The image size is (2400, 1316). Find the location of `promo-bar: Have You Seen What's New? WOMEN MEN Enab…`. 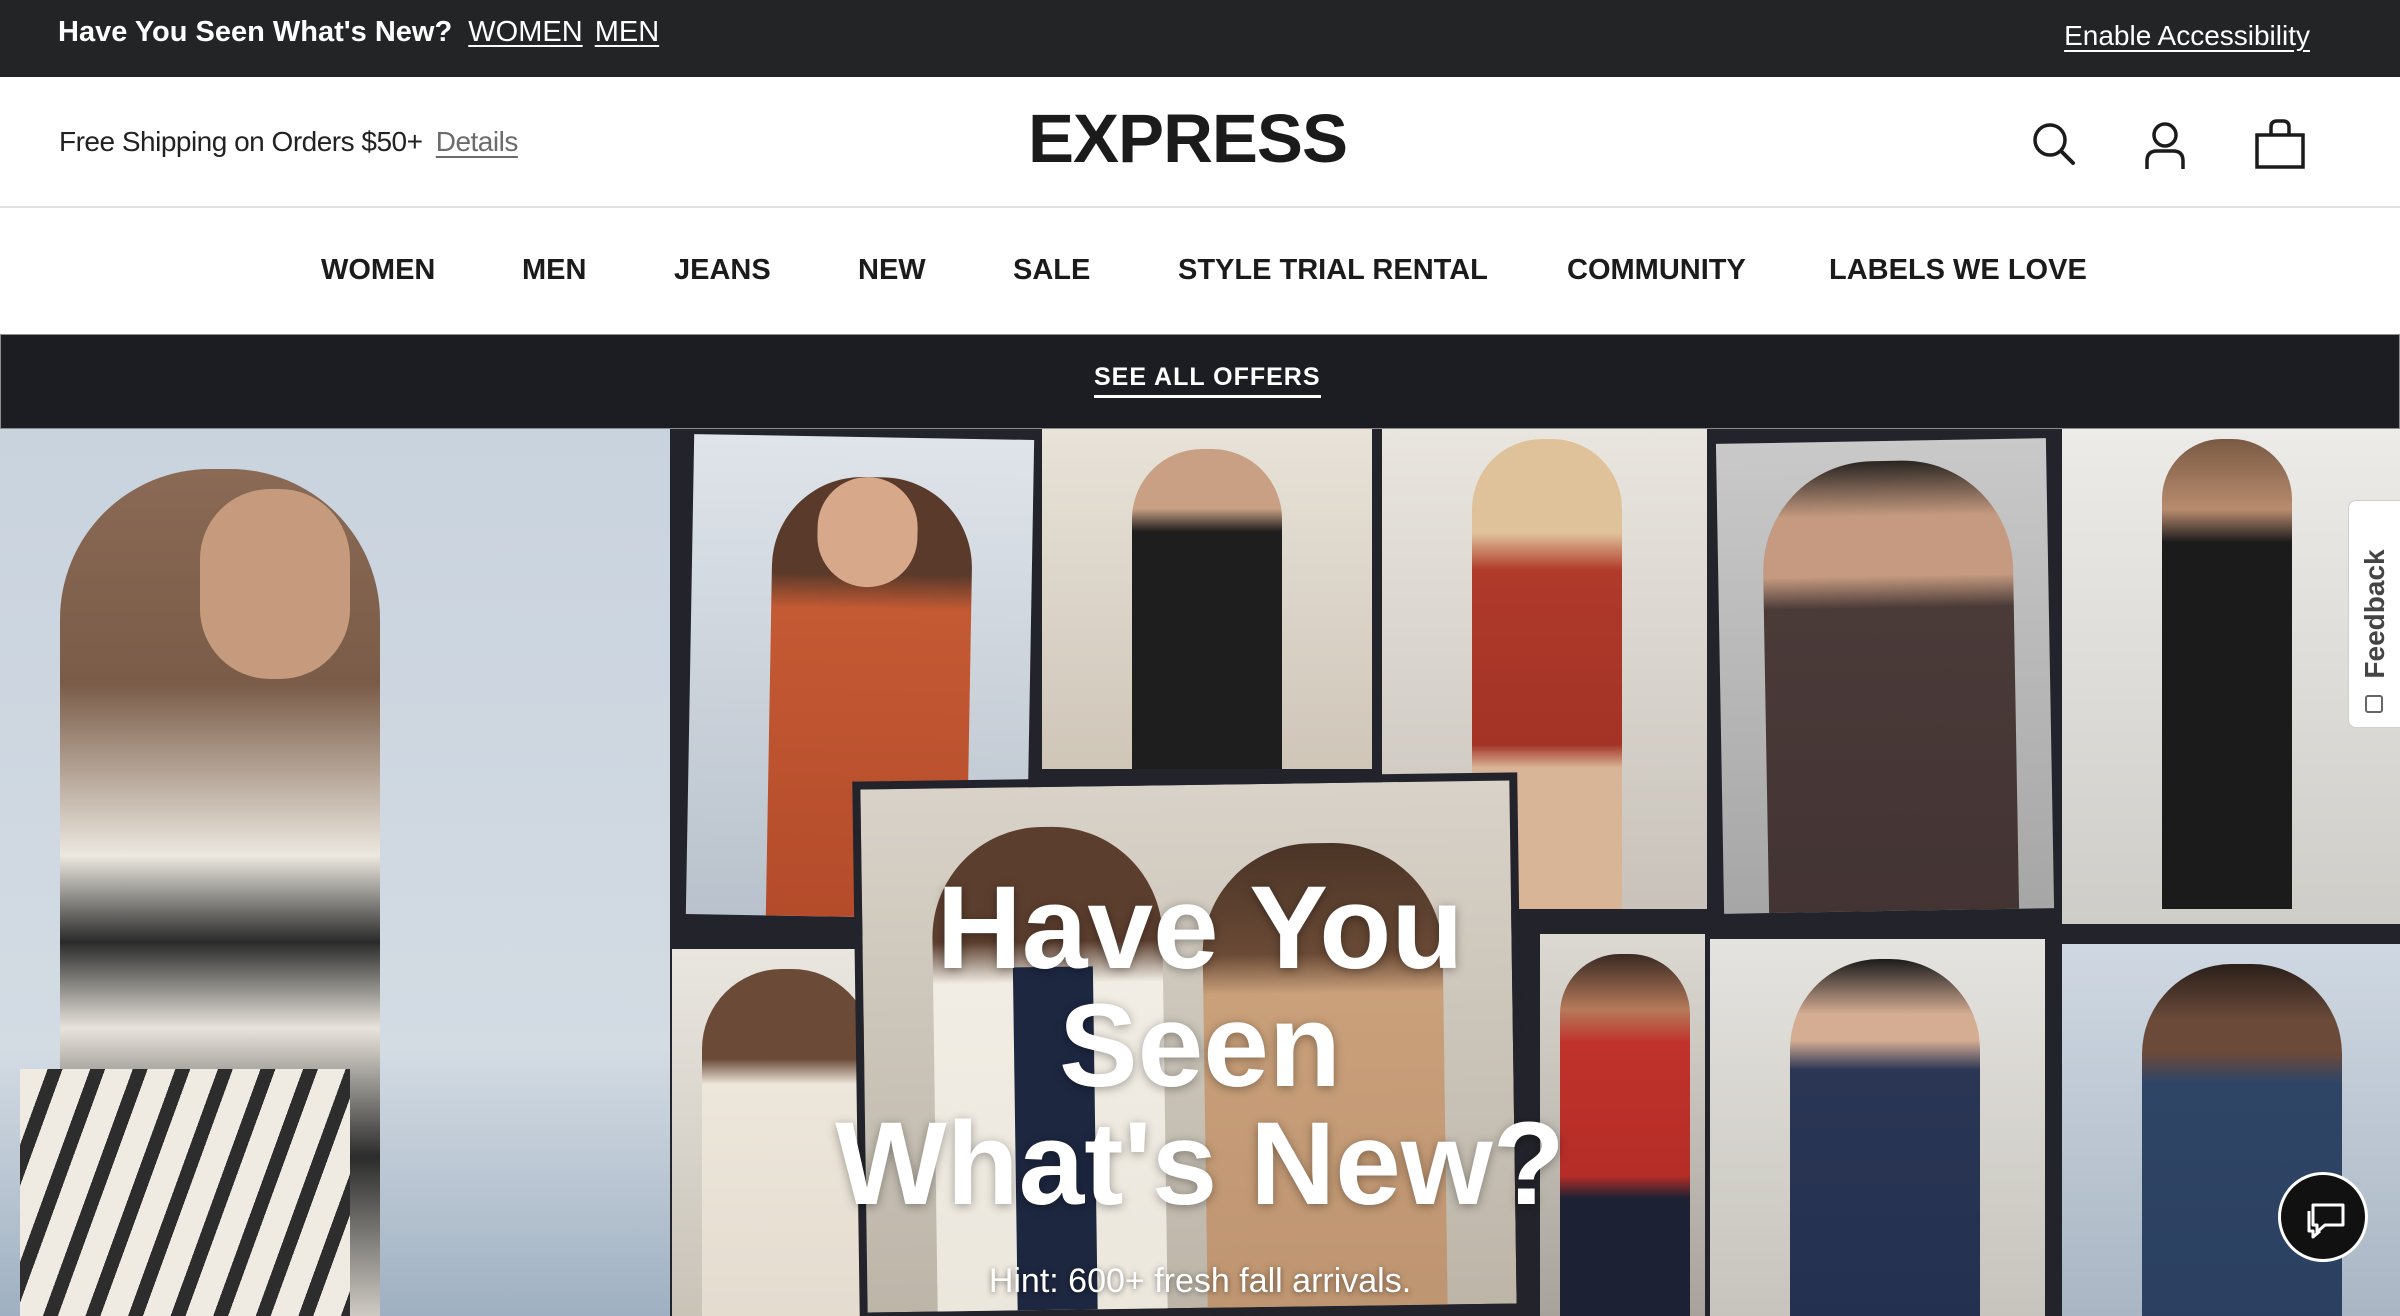

promo-bar: Have You Seen What's New? WOMEN MEN Enab… is located at coordinates (1200, 38).